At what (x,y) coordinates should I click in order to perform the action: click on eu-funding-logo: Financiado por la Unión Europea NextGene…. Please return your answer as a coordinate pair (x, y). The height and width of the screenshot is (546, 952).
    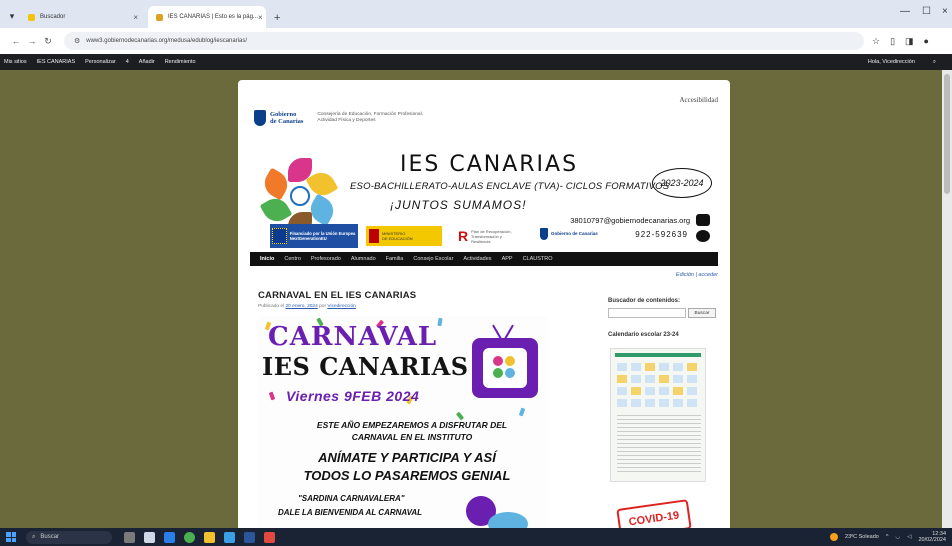
    Looking at the image, I should click on (314, 236).